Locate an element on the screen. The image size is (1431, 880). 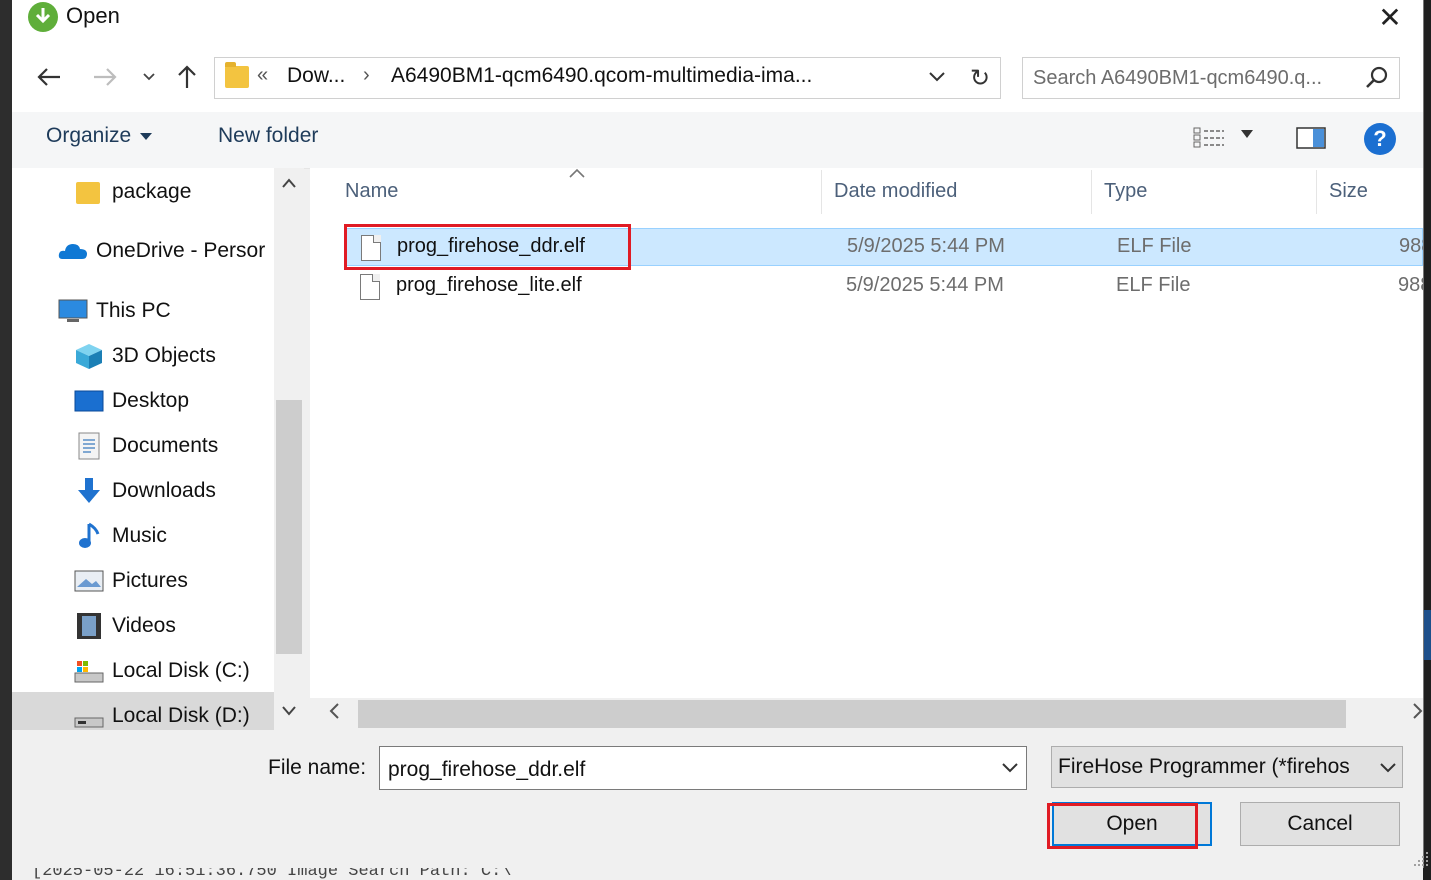
search-input is located at coordinates (1193, 78).